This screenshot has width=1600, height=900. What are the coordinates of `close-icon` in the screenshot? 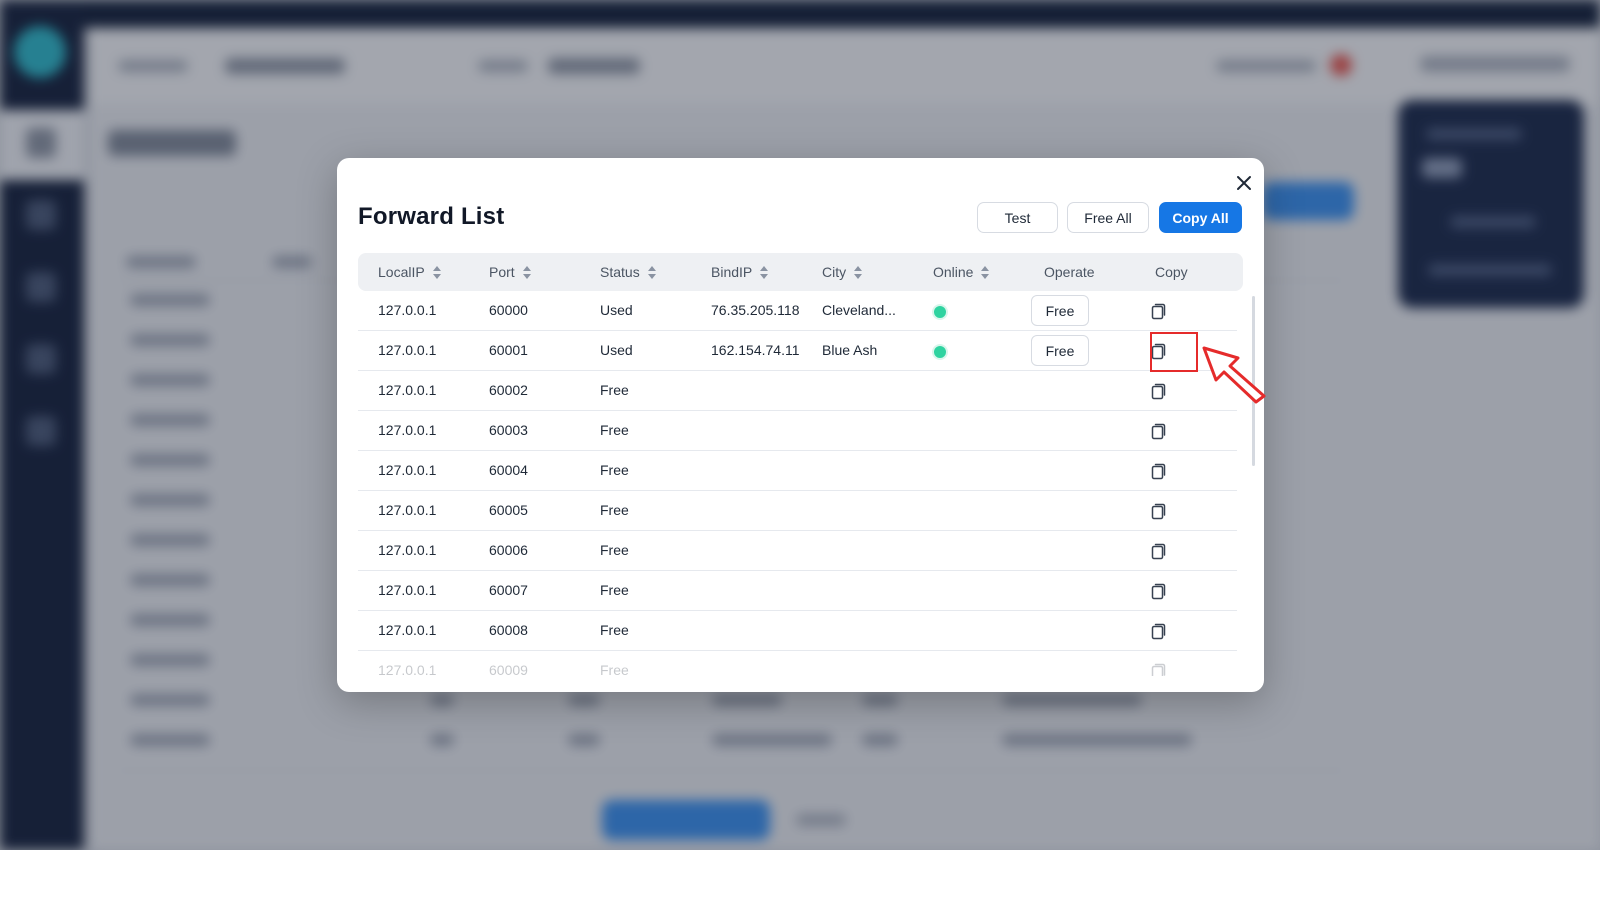 It's located at (1244, 183).